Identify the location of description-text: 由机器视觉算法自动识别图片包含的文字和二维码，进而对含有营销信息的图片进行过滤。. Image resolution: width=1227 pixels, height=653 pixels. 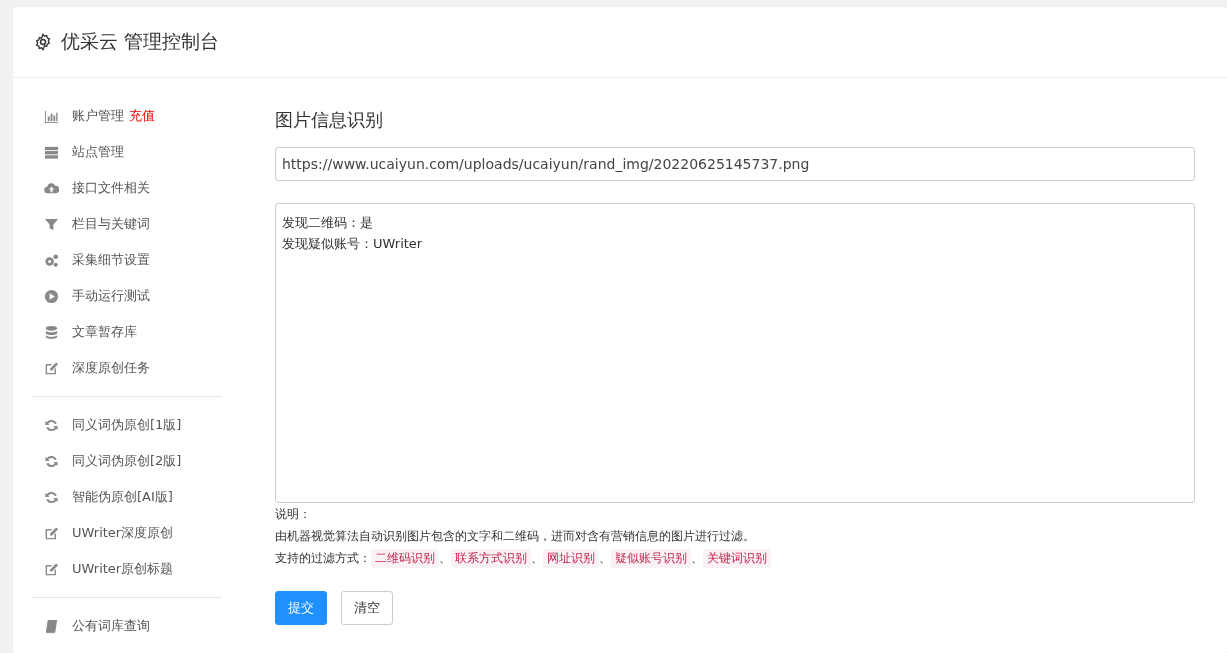
(515, 536).